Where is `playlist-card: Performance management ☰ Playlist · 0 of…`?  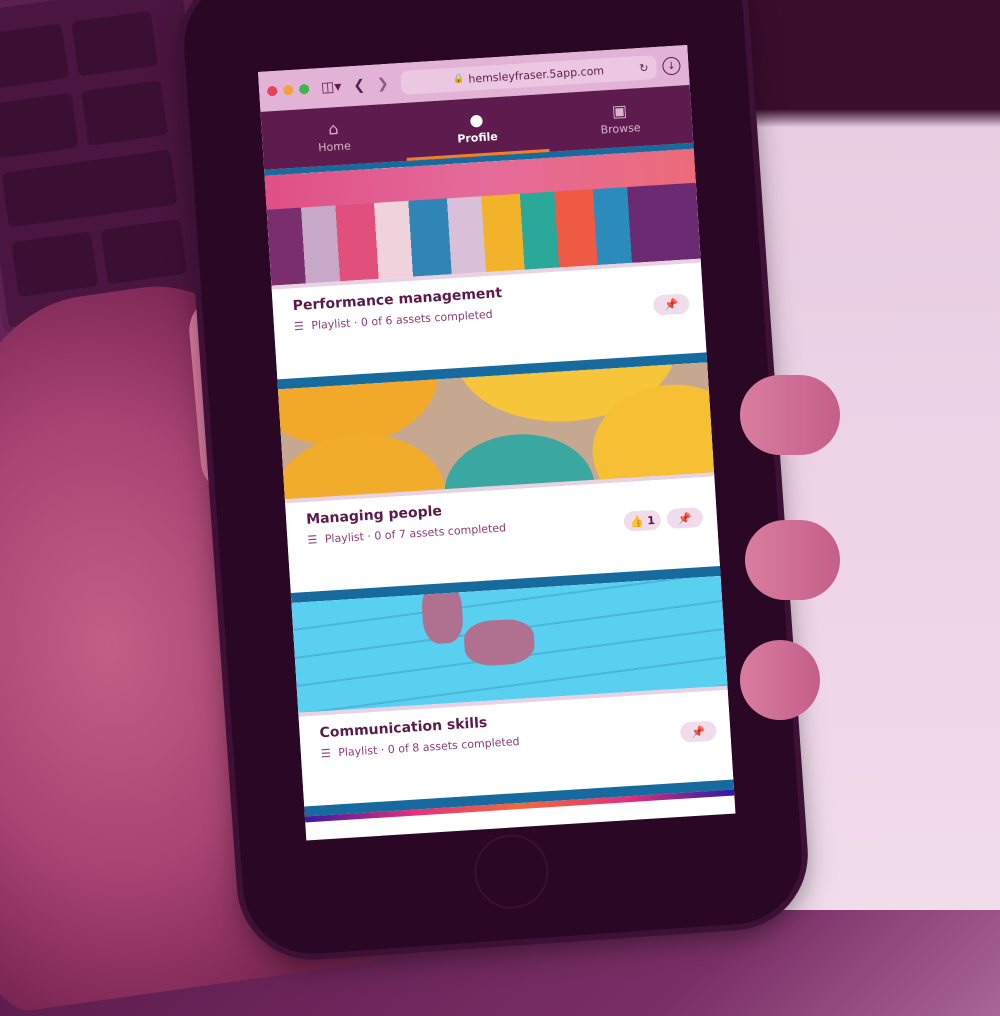 playlist-card: Performance management ☰ Playlist · 0 of… is located at coordinates (485, 264).